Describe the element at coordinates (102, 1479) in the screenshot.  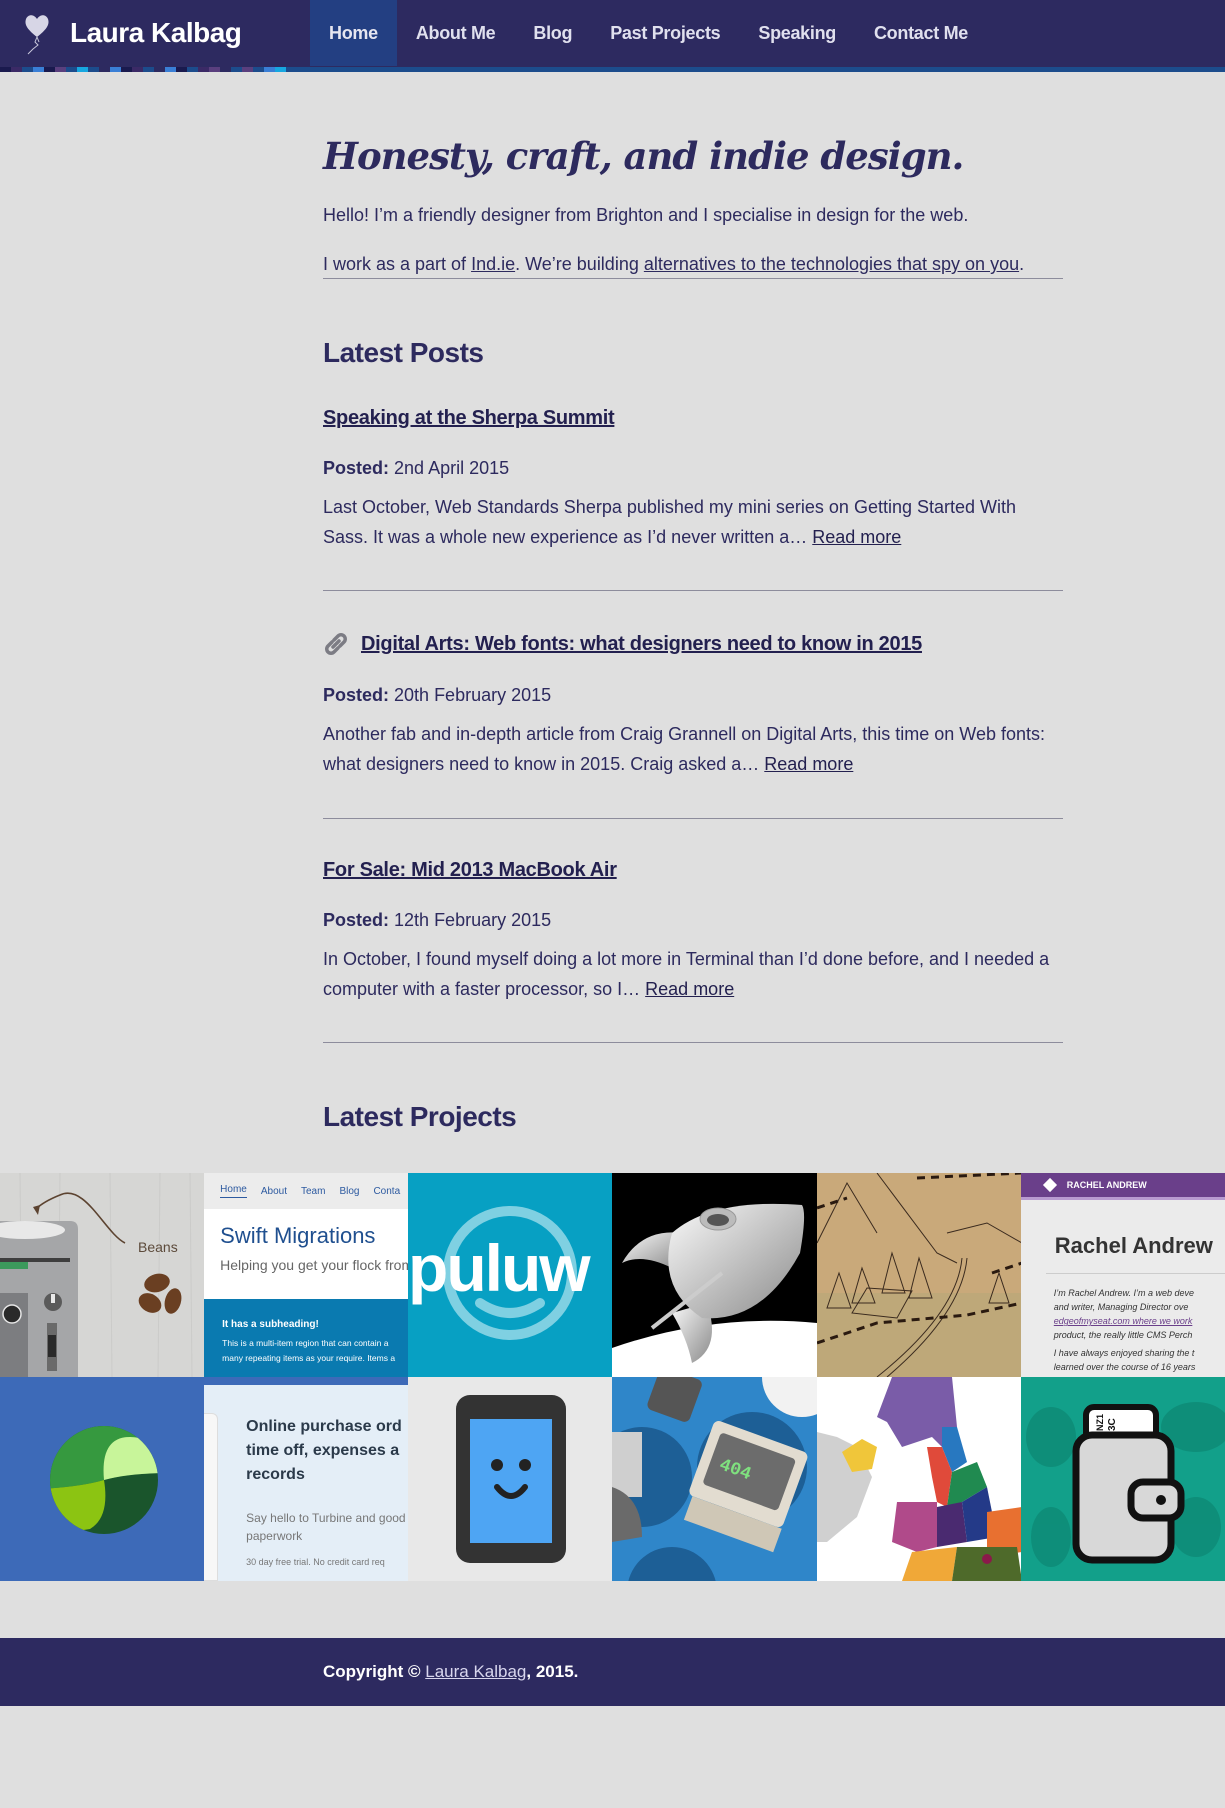
I see `project-tile-green-sphere` at that location.